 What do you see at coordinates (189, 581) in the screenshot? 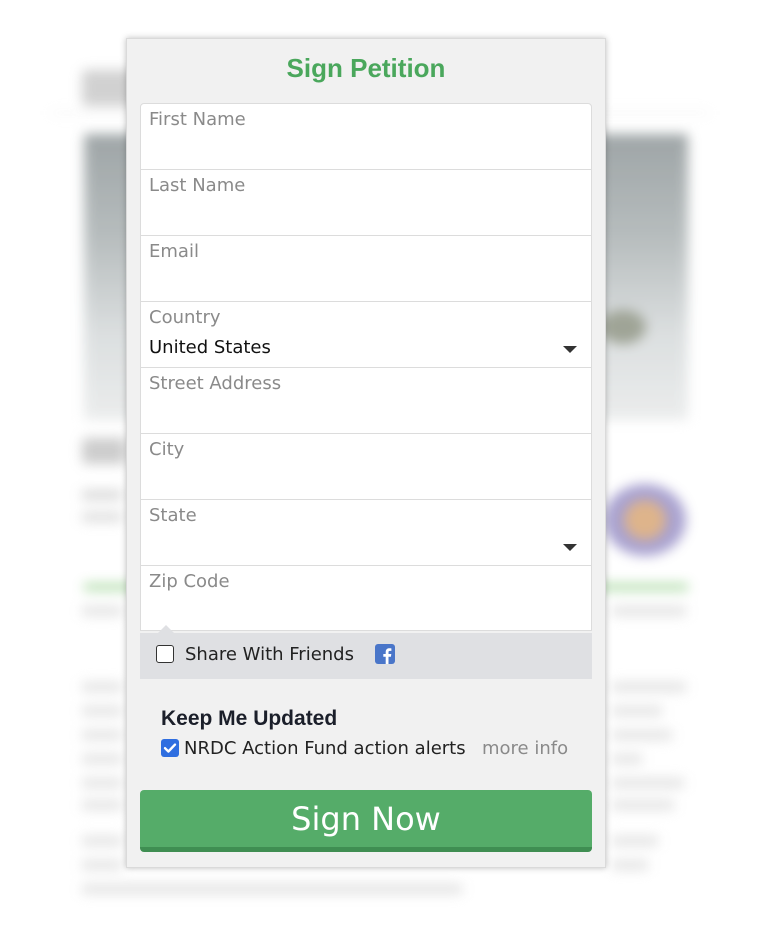
I see `zip-code-label: Zip Code` at bounding box center [189, 581].